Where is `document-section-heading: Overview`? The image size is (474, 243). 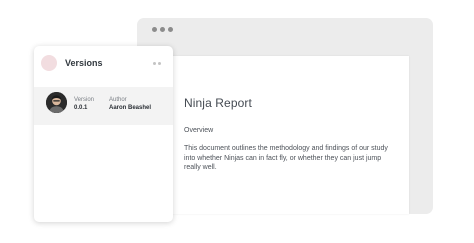
document-section-heading: Overview is located at coordinates (199, 130).